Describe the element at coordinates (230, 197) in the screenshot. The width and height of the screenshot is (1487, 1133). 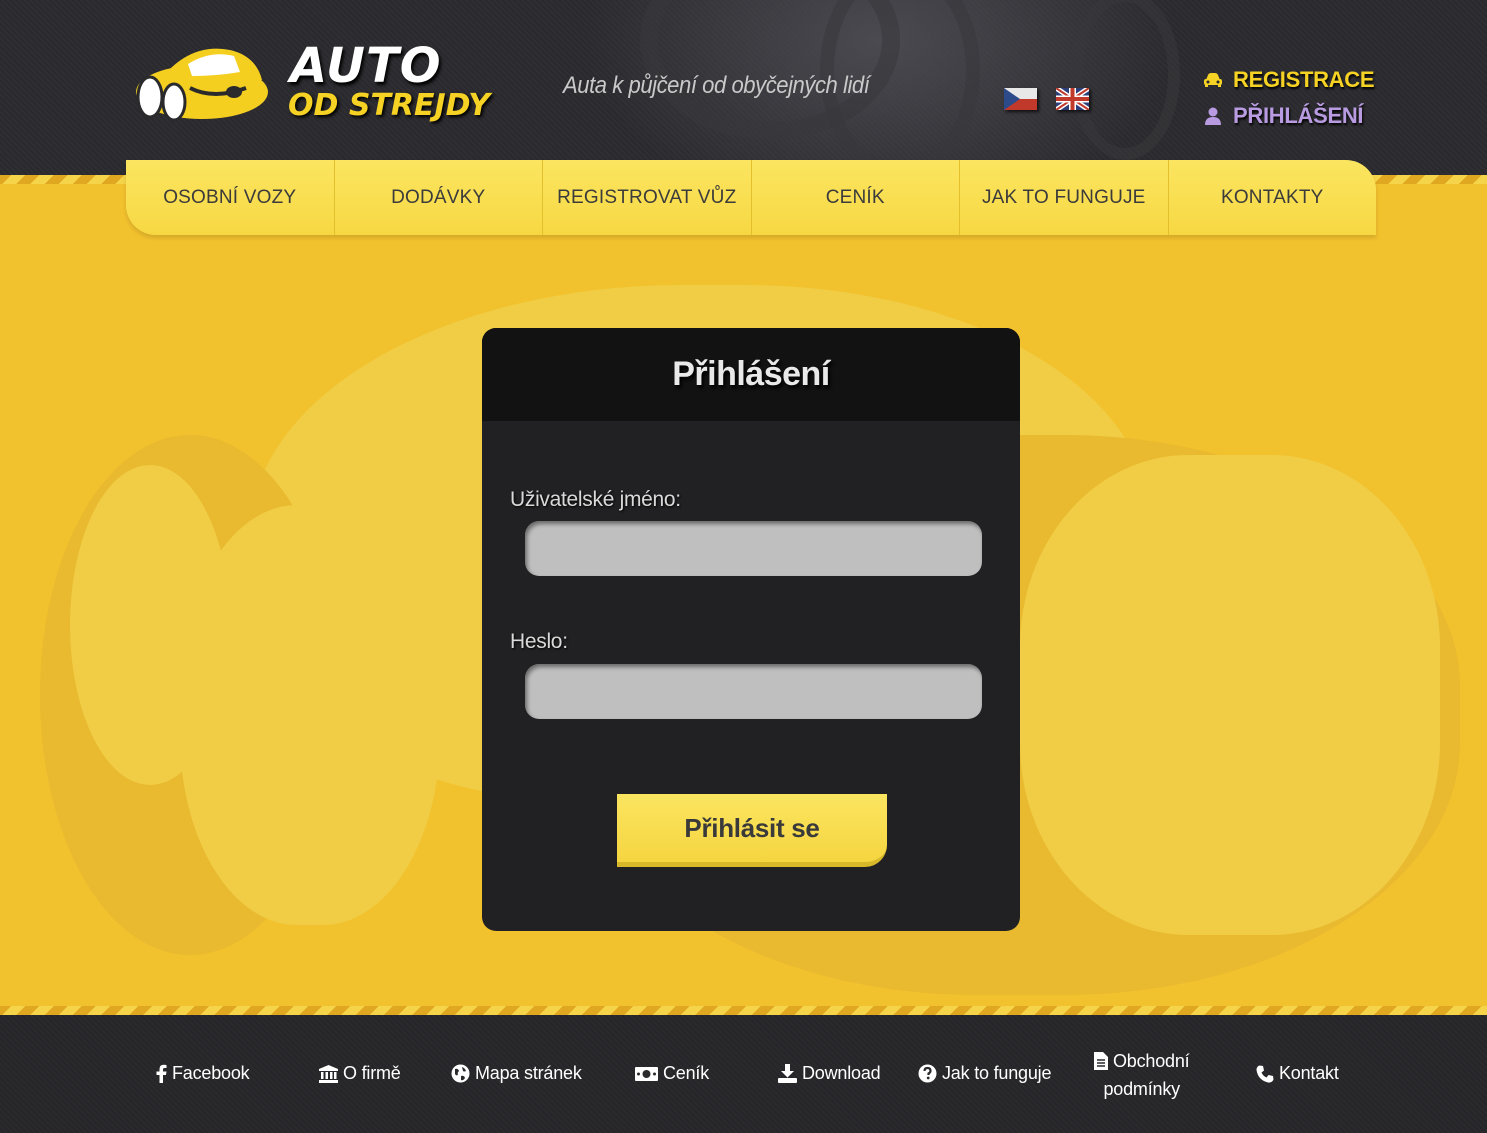
I see `nav-item-cars: OSOBNÍ VOZY` at that location.